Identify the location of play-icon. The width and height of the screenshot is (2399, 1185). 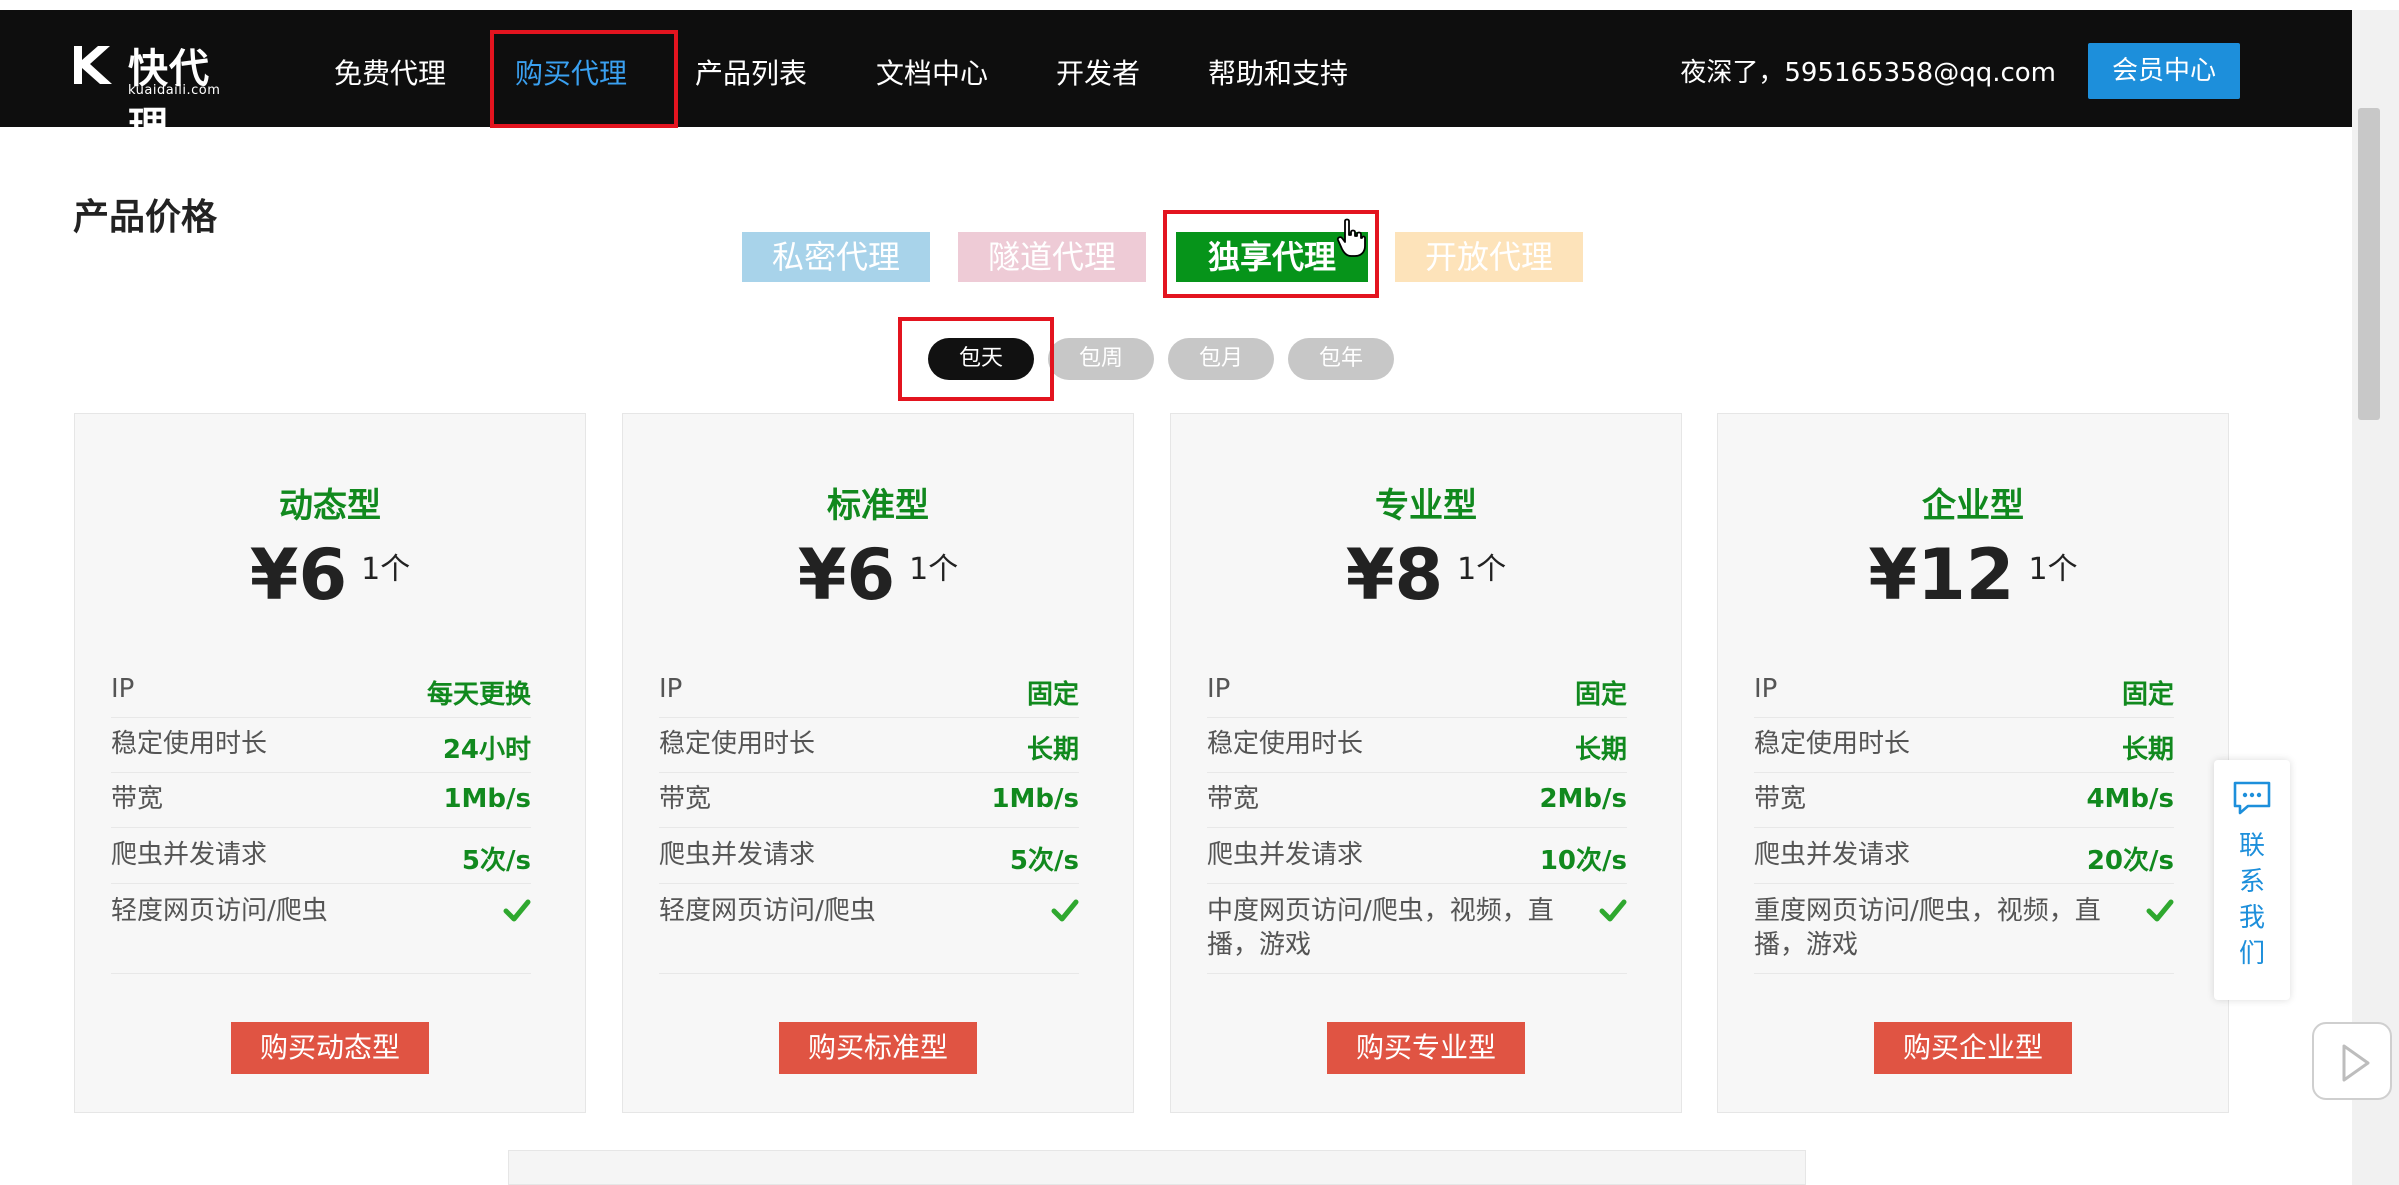
(2356, 1063).